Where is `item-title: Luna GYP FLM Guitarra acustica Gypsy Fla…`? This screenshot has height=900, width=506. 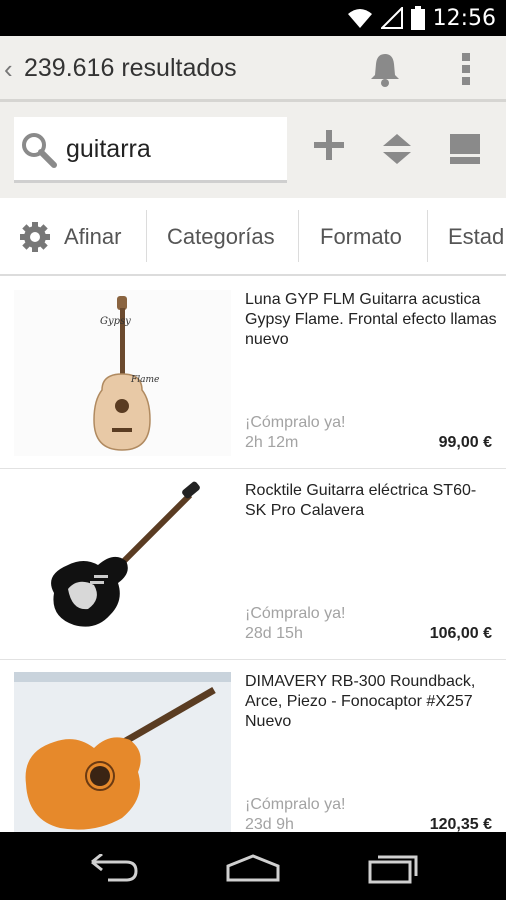
item-title: Luna GYP FLM Guitarra acustica Gypsy Fla… is located at coordinates (371, 319).